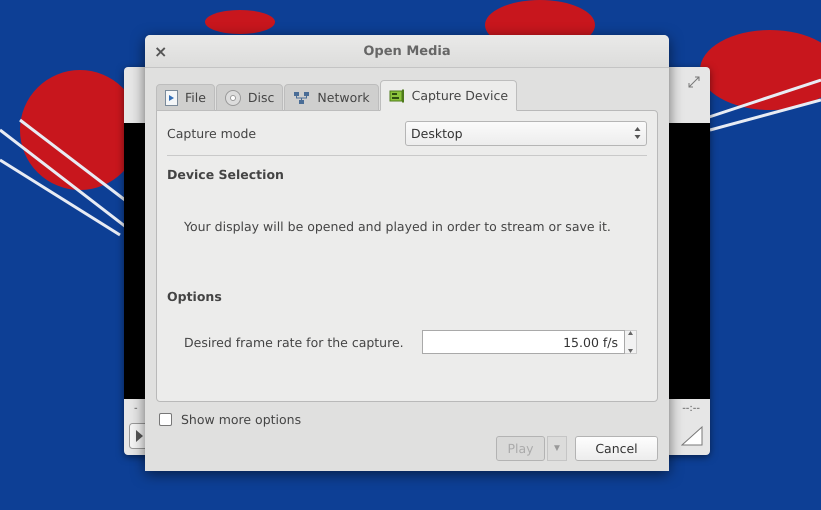 This screenshot has width=821, height=510. Describe the element at coordinates (162, 51) in the screenshot. I see `close-button: ×` at that location.